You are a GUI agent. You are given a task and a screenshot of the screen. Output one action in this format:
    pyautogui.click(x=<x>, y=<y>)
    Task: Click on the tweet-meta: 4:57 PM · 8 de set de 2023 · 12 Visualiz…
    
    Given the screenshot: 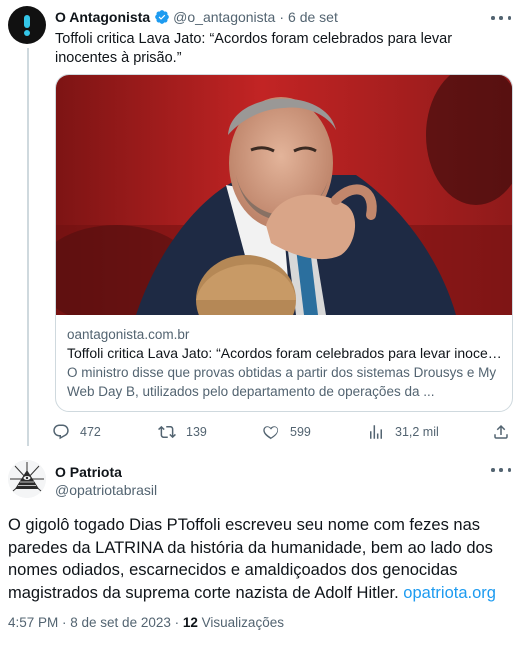 What is the action you would take?
    pyautogui.click(x=146, y=623)
    